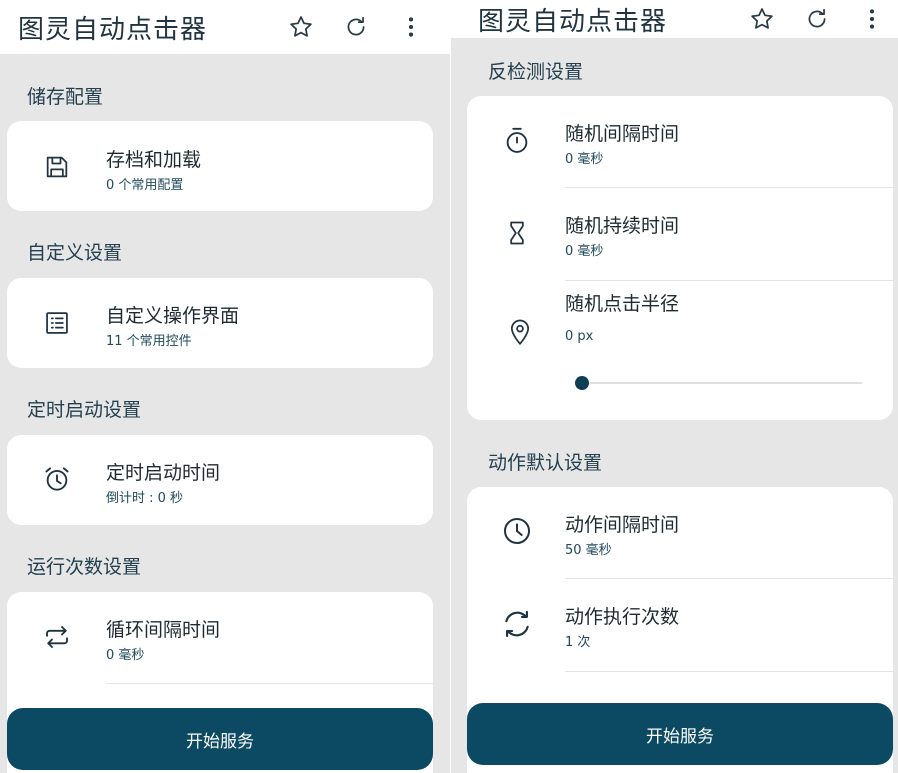 The image size is (898, 773). I want to click on list-item-random-duration: 随机持续时间 0 毫秒, so click(680, 234).